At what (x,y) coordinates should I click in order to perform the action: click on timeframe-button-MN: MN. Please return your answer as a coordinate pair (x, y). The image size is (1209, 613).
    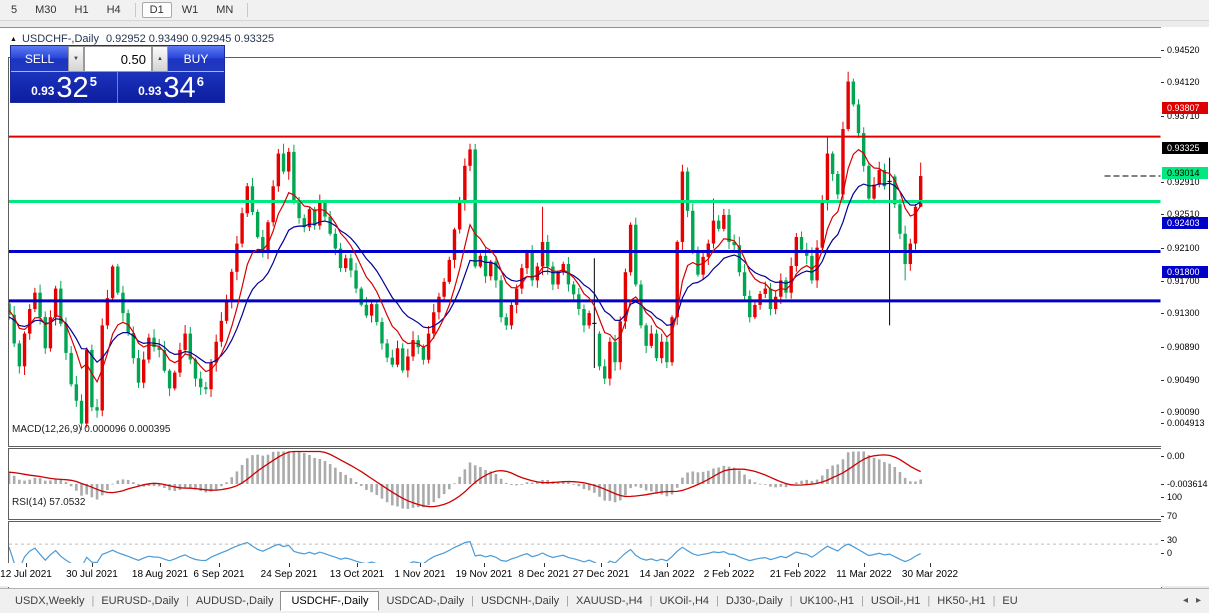
    Looking at the image, I should click on (224, 10).